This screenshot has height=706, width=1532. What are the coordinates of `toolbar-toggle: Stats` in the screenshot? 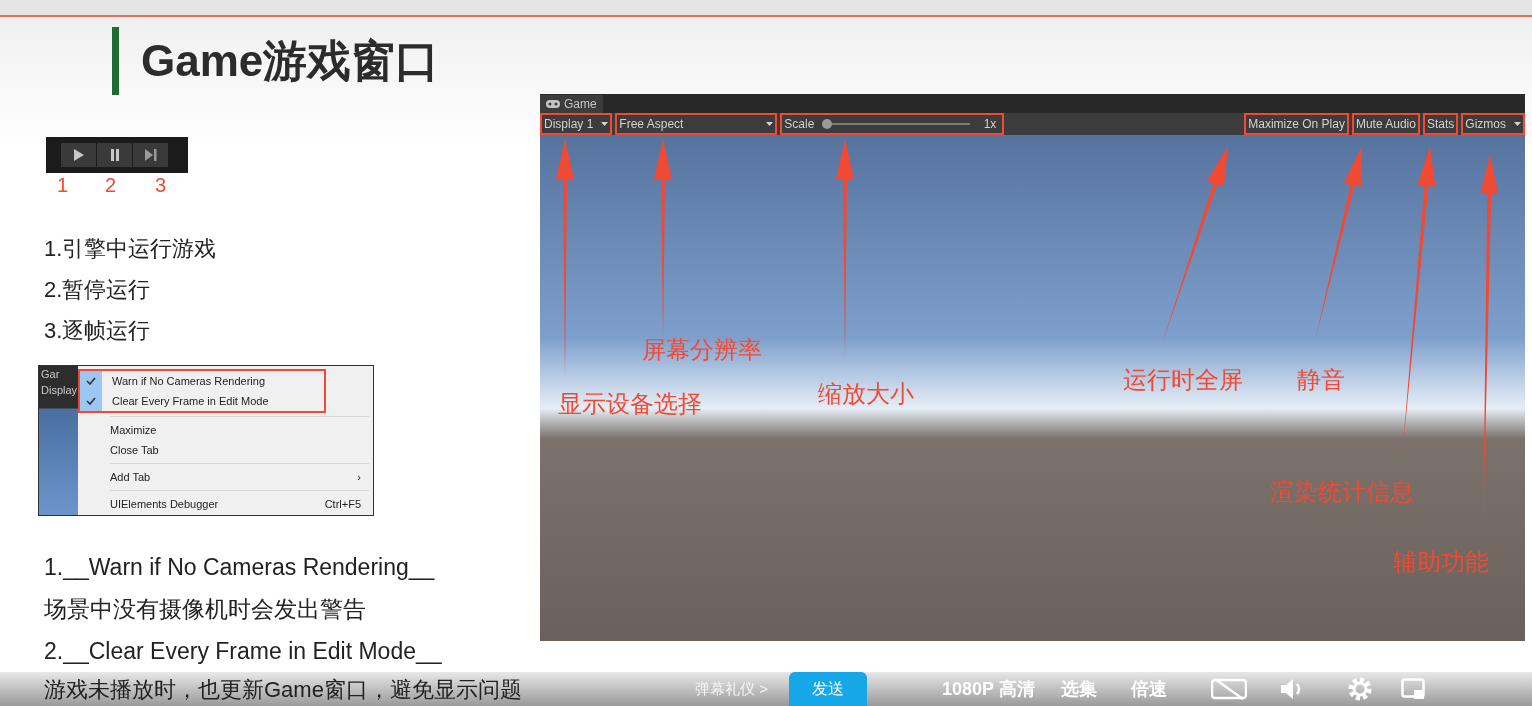 It's located at (1440, 124).